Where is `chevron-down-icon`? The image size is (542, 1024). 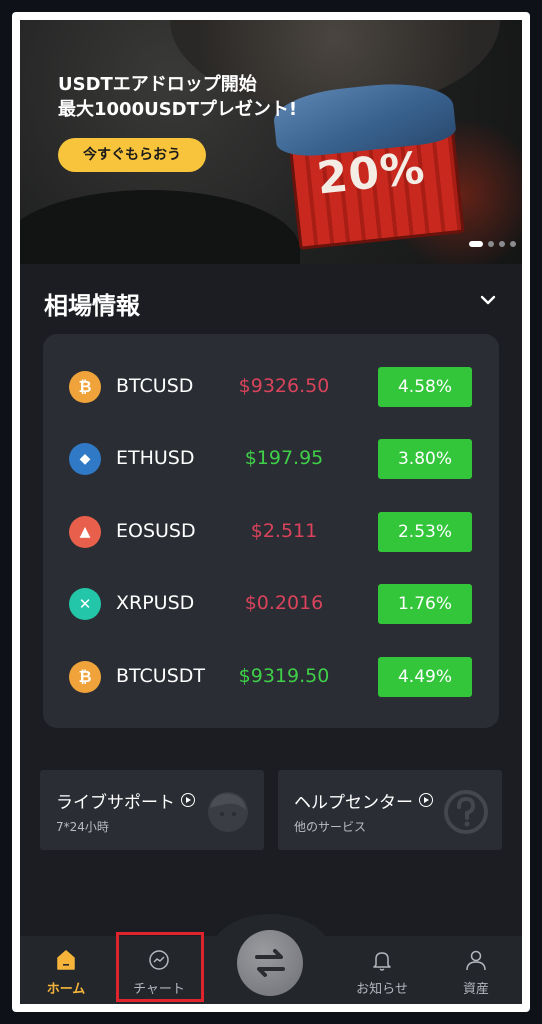
chevron-down-icon is located at coordinates (488, 300).